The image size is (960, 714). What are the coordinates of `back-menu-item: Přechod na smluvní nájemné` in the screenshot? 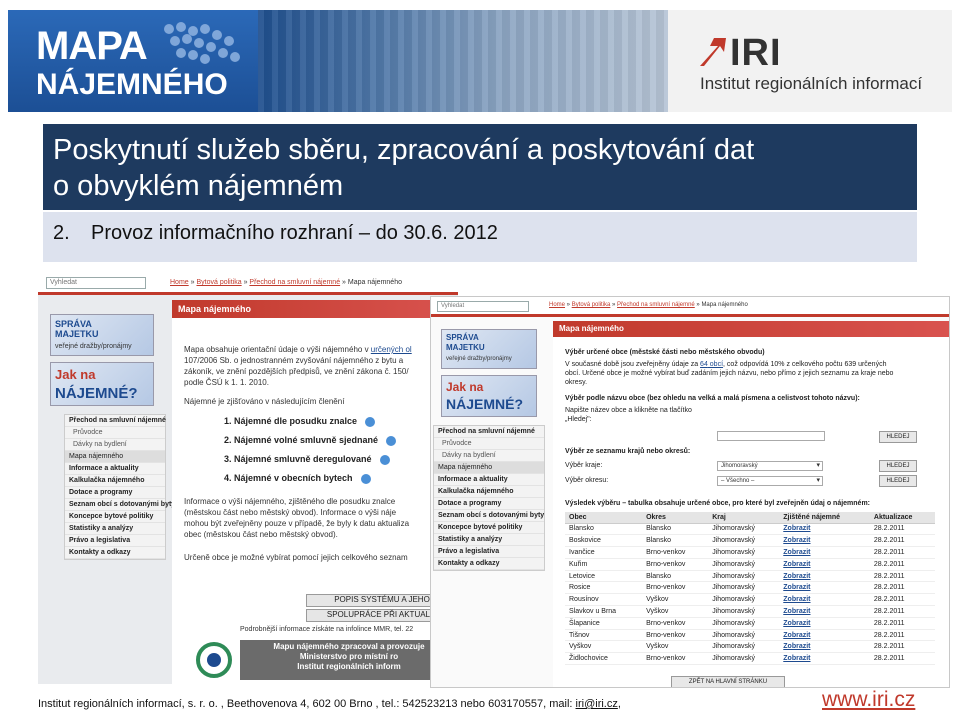 It's located at (115, 421).